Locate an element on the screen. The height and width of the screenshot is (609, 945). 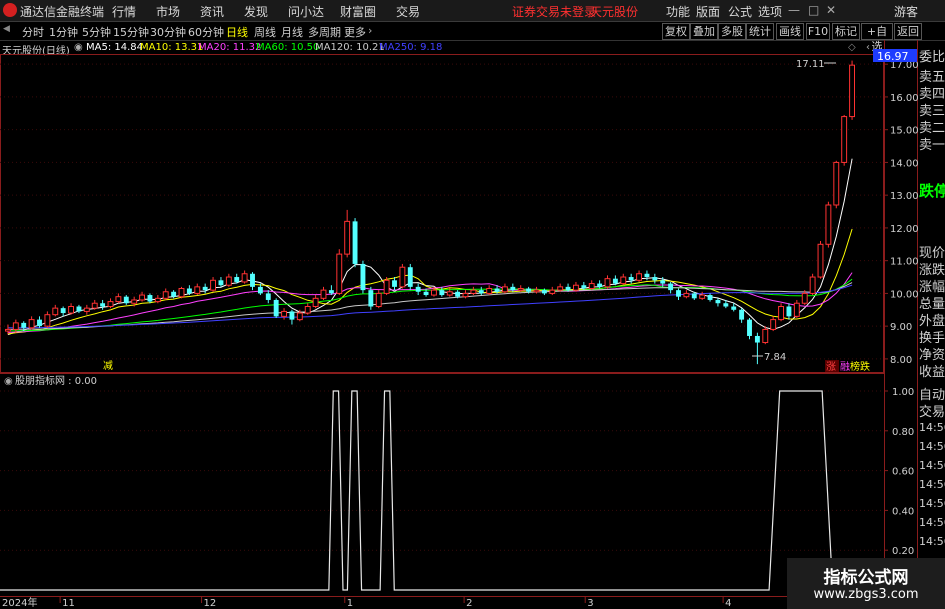
sub-y-tick-label: 1.00 is located at coordinates (903, 392).